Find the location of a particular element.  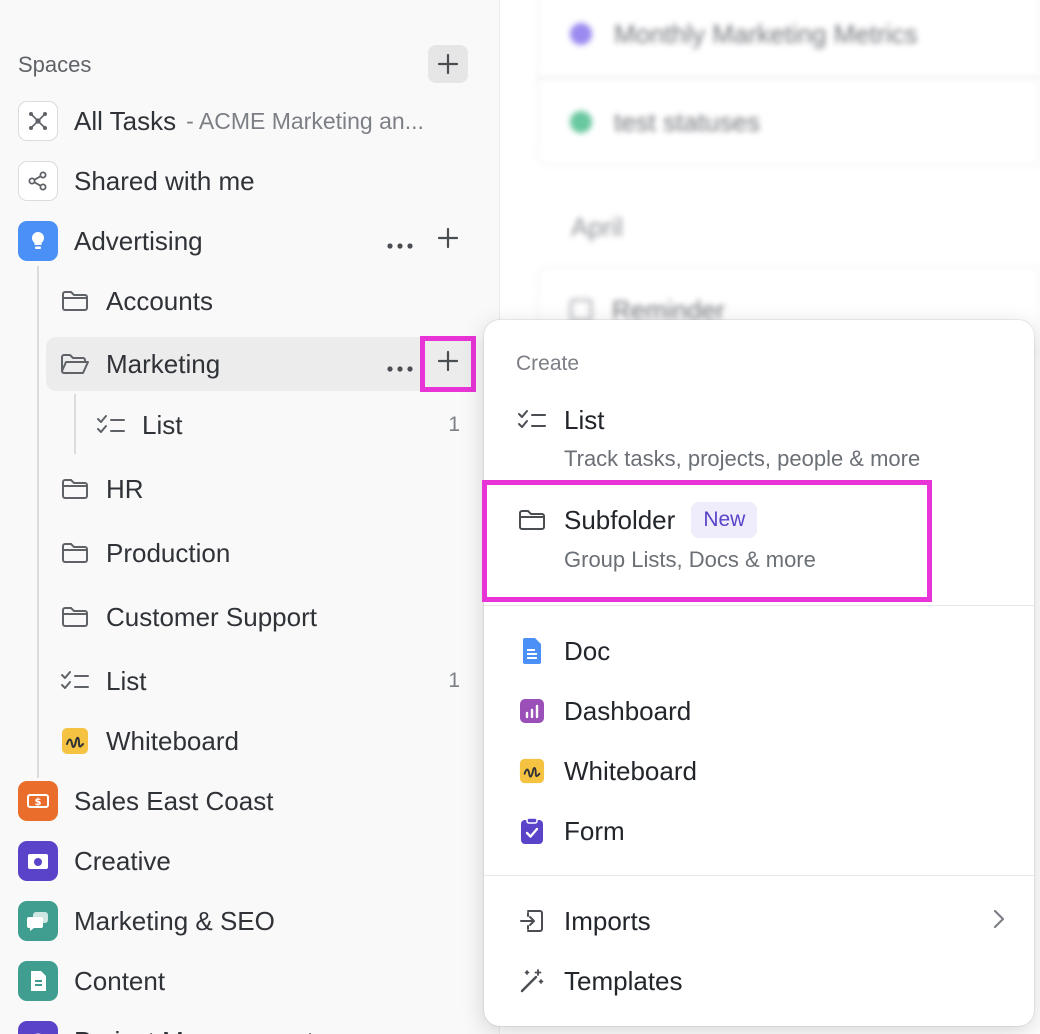

menu-item-templates: Templates is located at coordinates (599, 981).